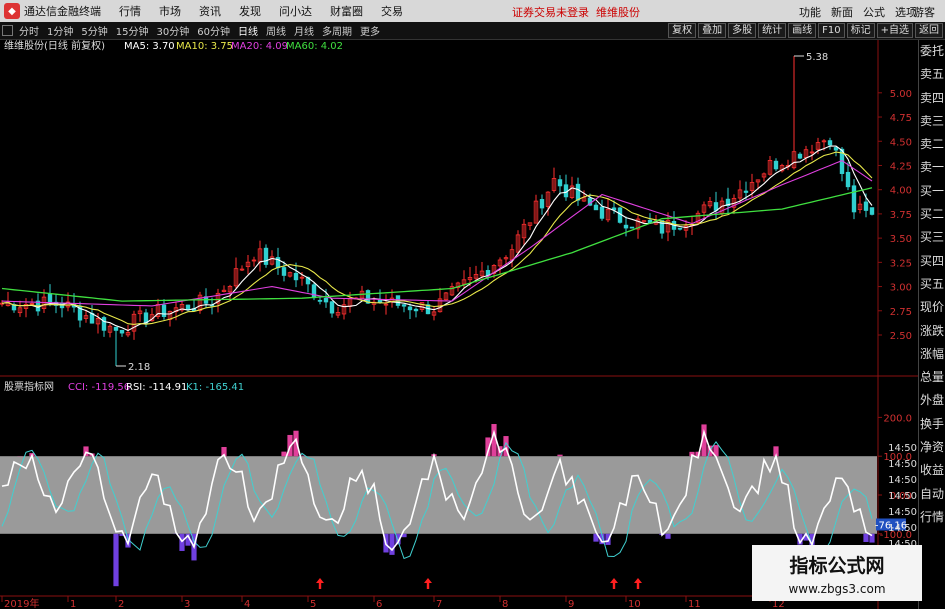  Describe the element at coordinates (156, 387) in the screenshot. I see `ind-legend-item: RSI: -114.91` at that location.